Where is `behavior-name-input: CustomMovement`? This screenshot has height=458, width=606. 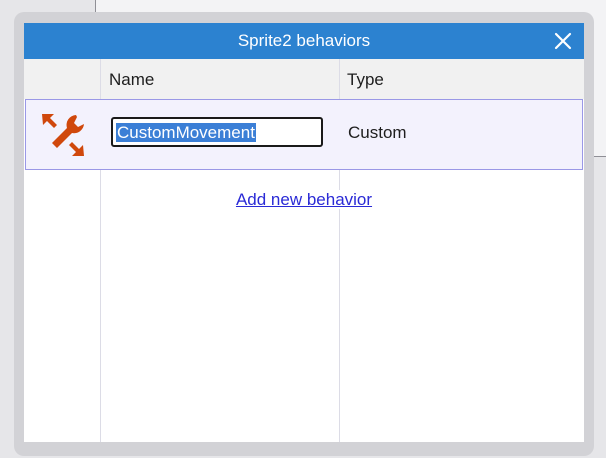
behavior-name-input: CustomMovement is located at coordinates (217, 132).